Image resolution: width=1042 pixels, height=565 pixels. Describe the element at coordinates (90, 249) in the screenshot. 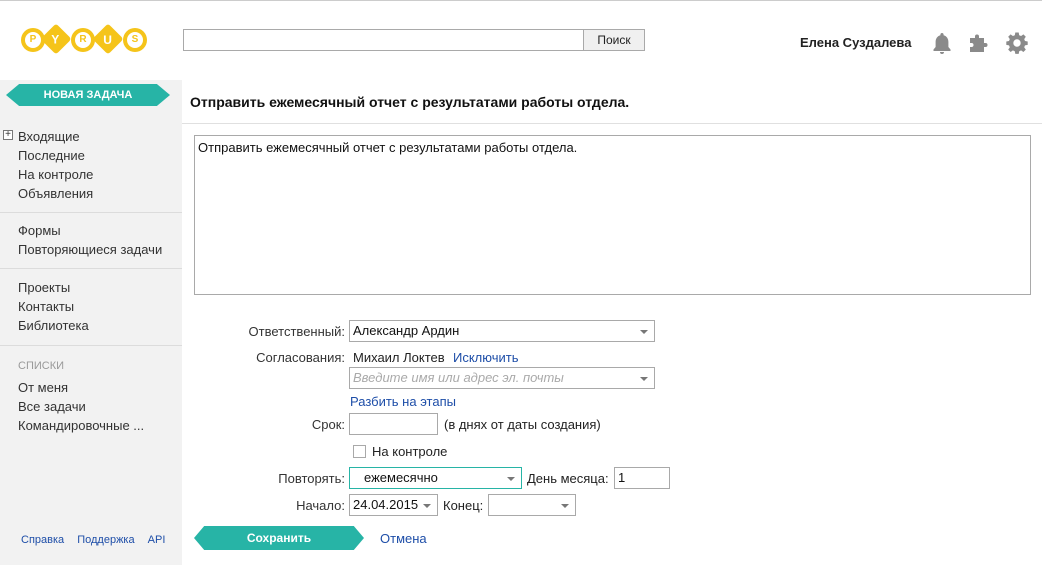

I see `sidebar-item-recurring-tasks: Повторяющиеся задачи` at that location.